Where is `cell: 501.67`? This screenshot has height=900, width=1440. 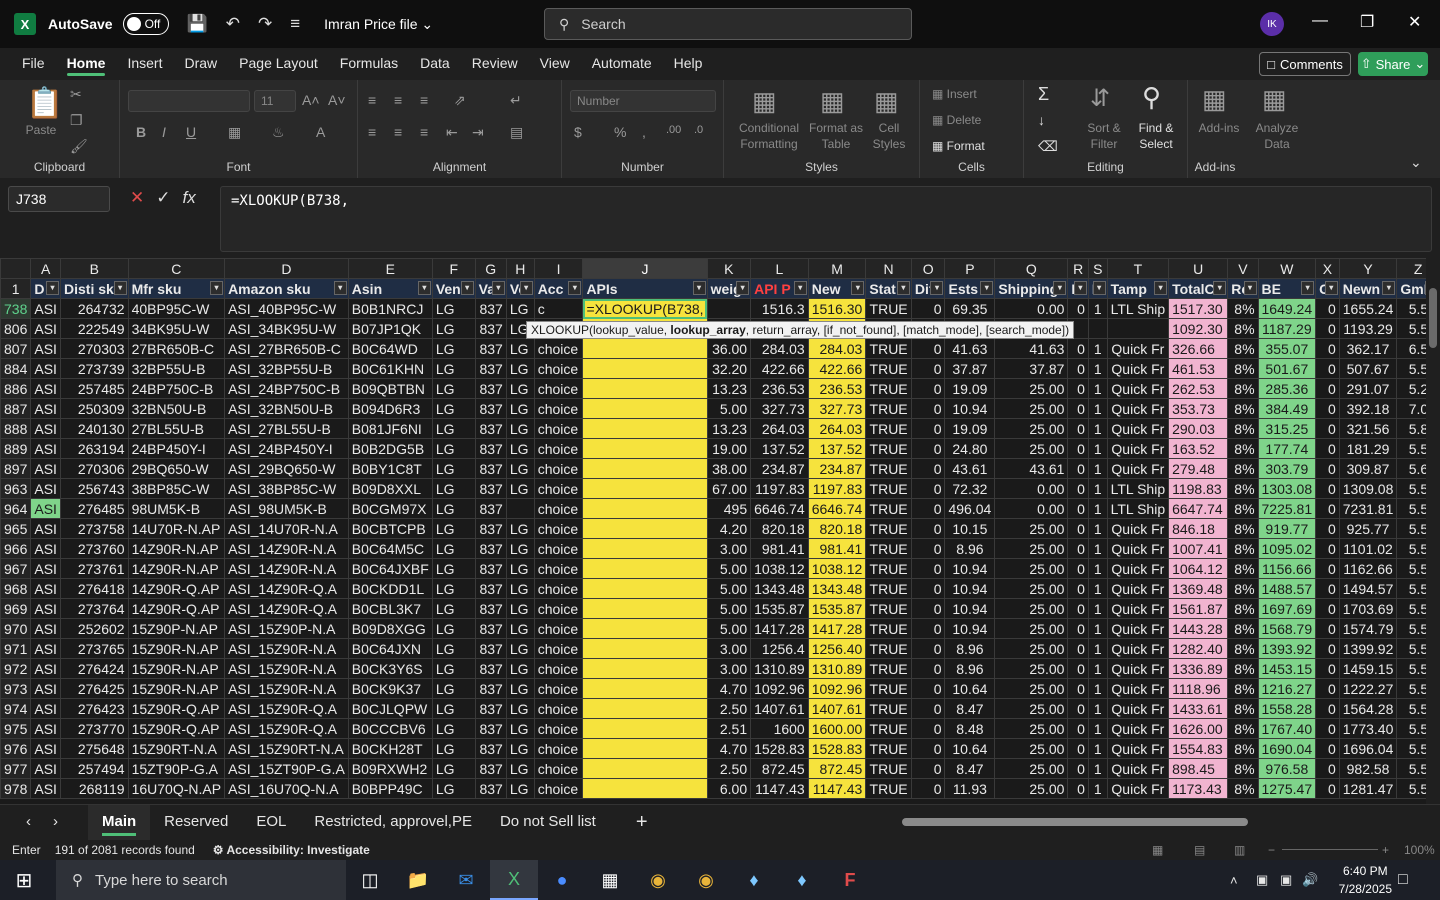 cell: 501.67 is located at coordinates (1287, 368).